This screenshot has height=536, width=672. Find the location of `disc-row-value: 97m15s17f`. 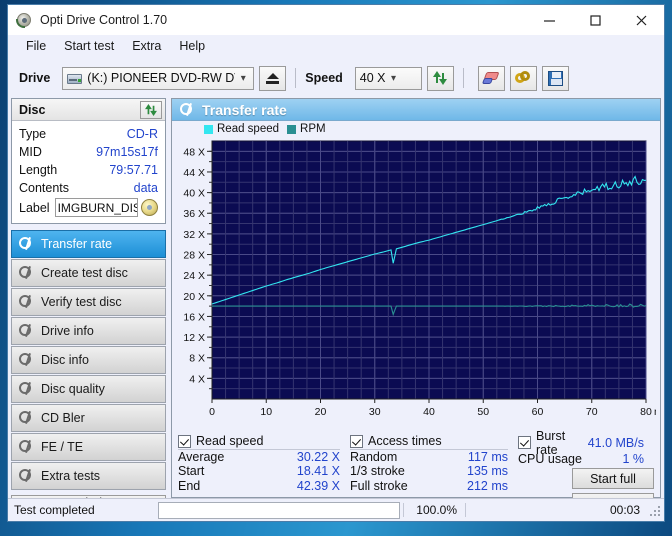

disc-row-value: 97m15s17f is located at coordinates (127, 152).